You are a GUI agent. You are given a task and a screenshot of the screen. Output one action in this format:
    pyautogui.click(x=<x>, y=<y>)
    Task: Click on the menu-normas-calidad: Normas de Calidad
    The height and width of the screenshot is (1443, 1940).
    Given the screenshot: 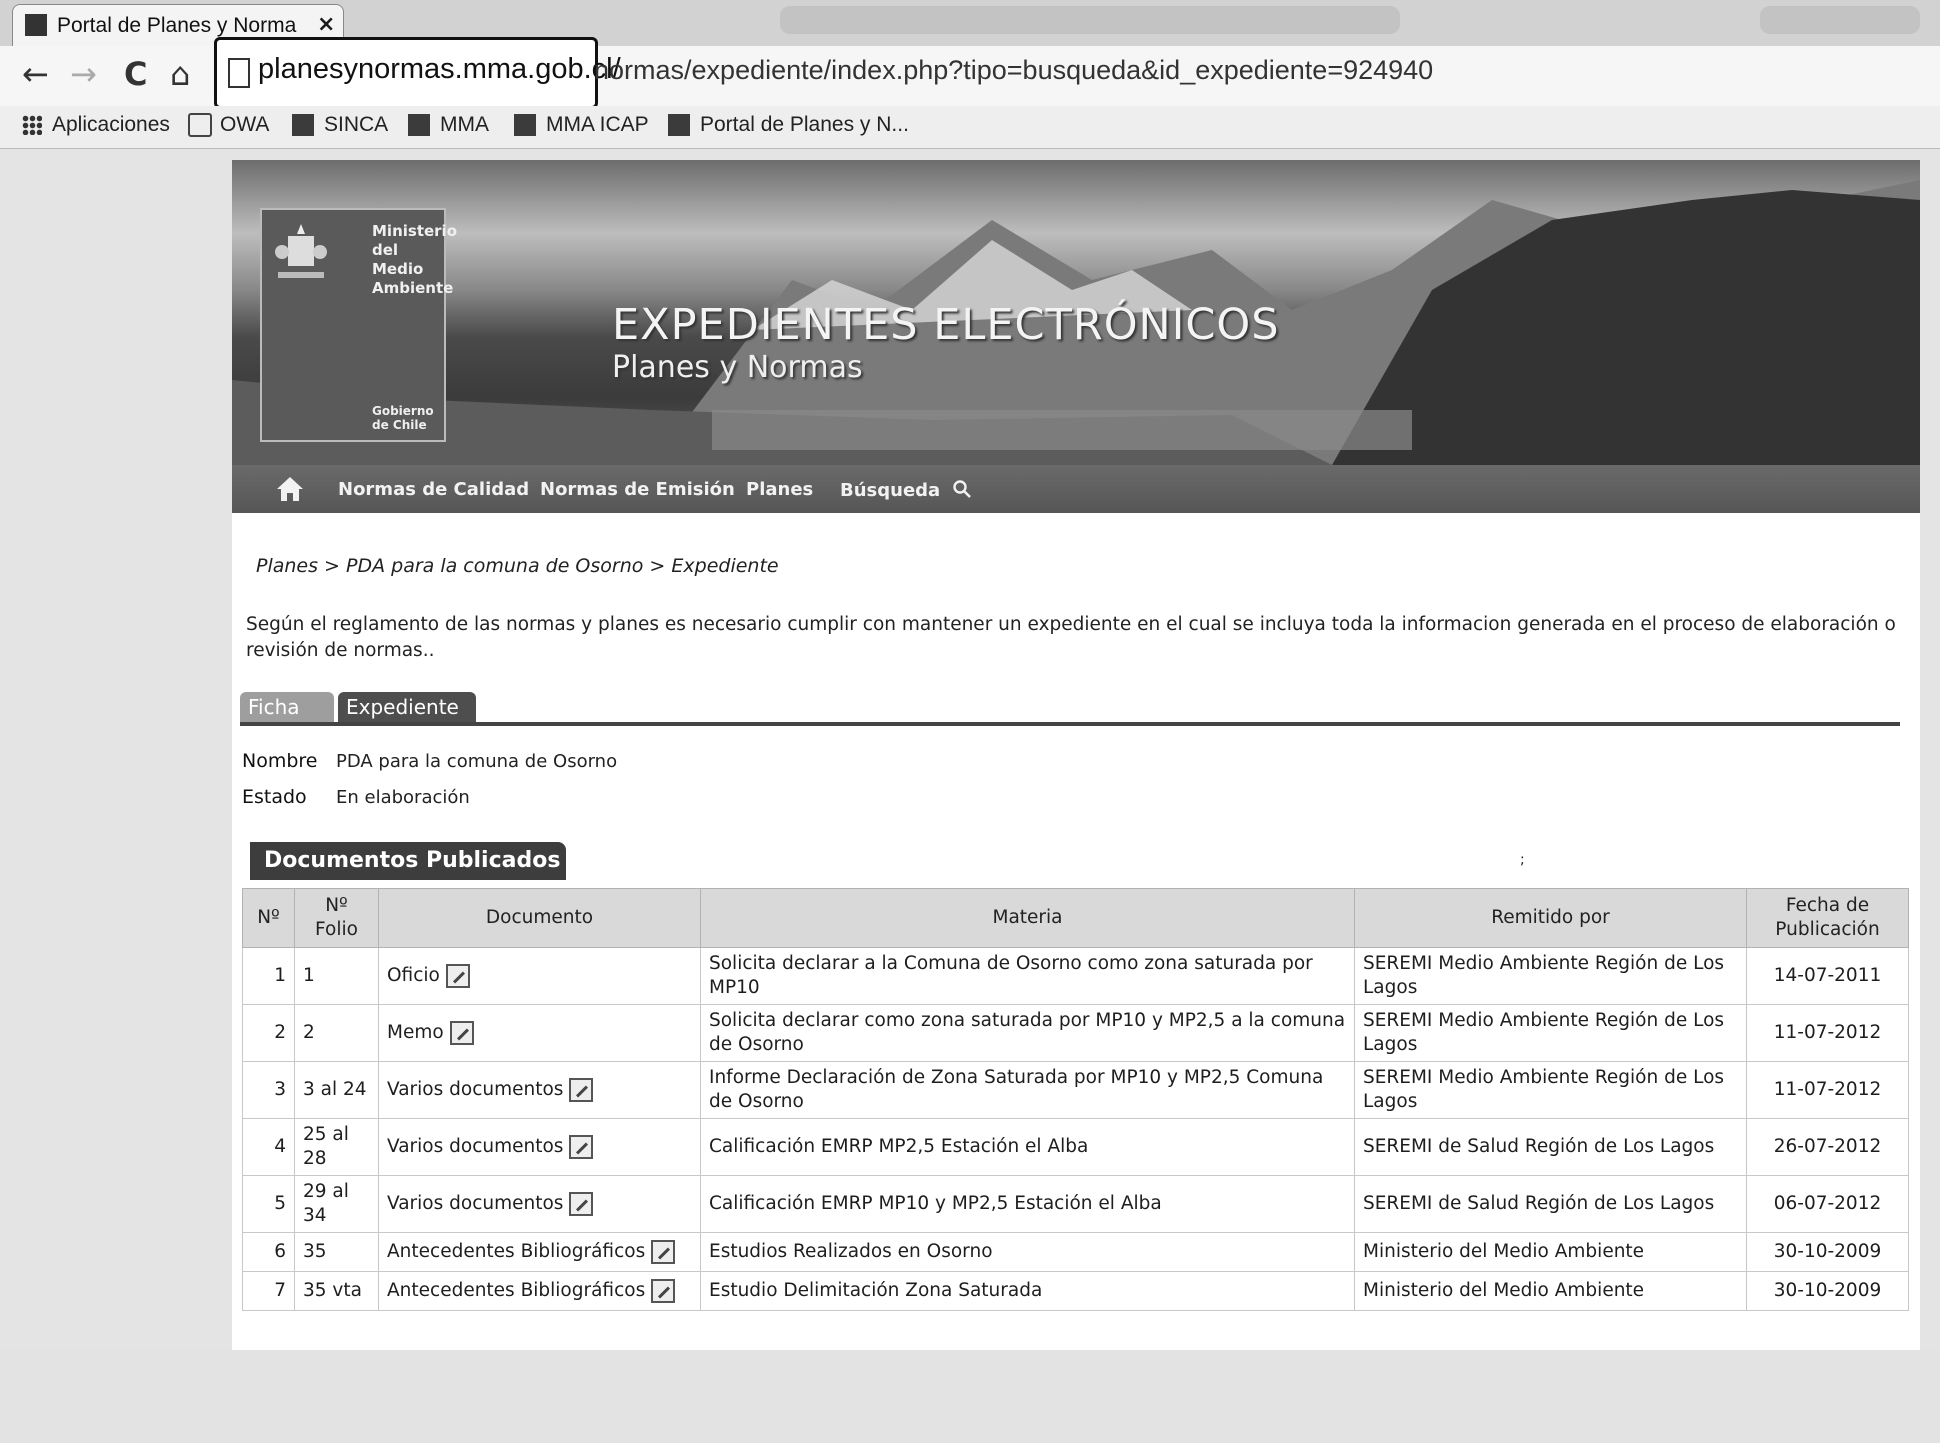 What is the action you would take?
    pyautogui.click(x=433, y=489)
    